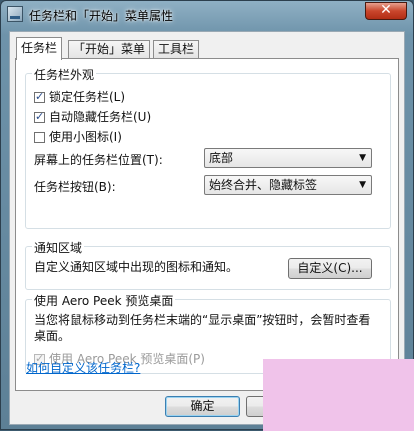 This screenshot has width=414, height=431. I want to click on small-icons-checkbox: 使用小图标(I), so click(78, 136).